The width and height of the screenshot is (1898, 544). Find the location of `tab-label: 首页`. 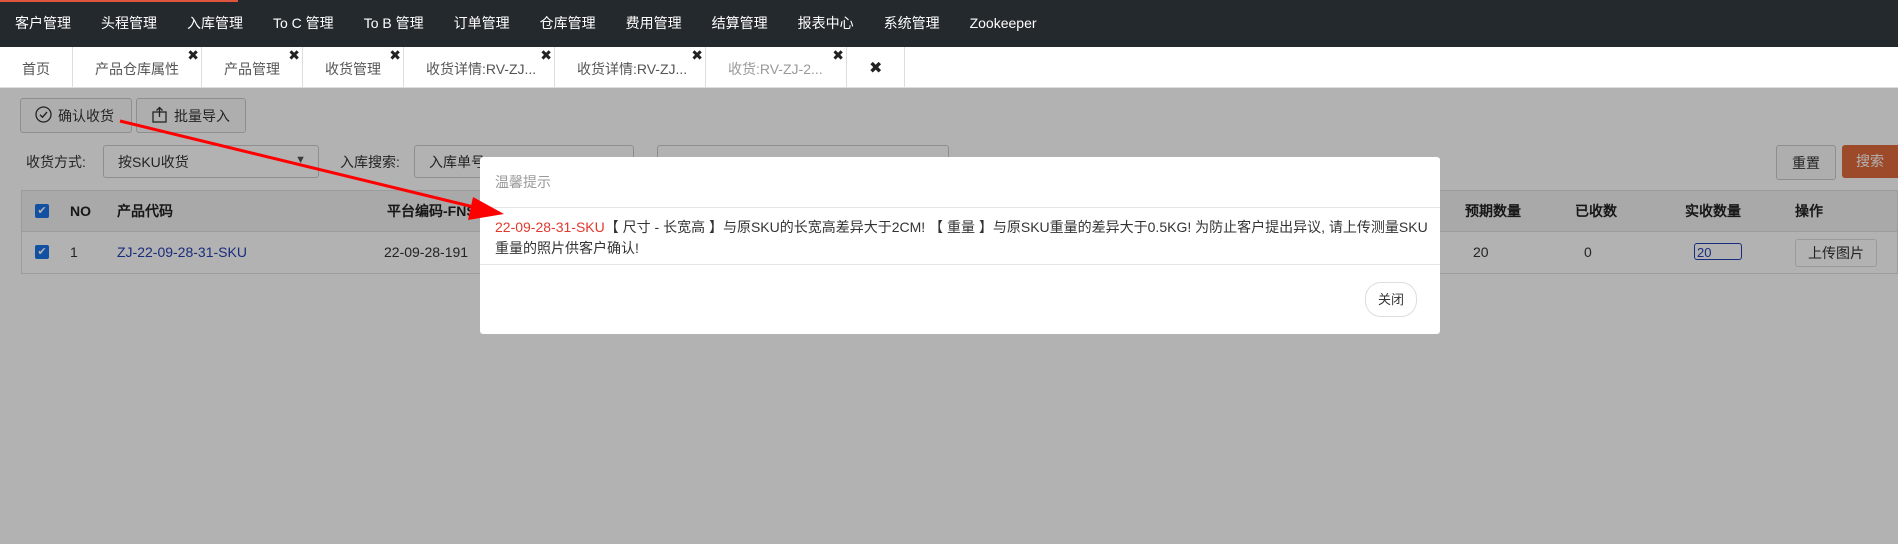

tab-label: 首页 is located at coordinates (36, 69).